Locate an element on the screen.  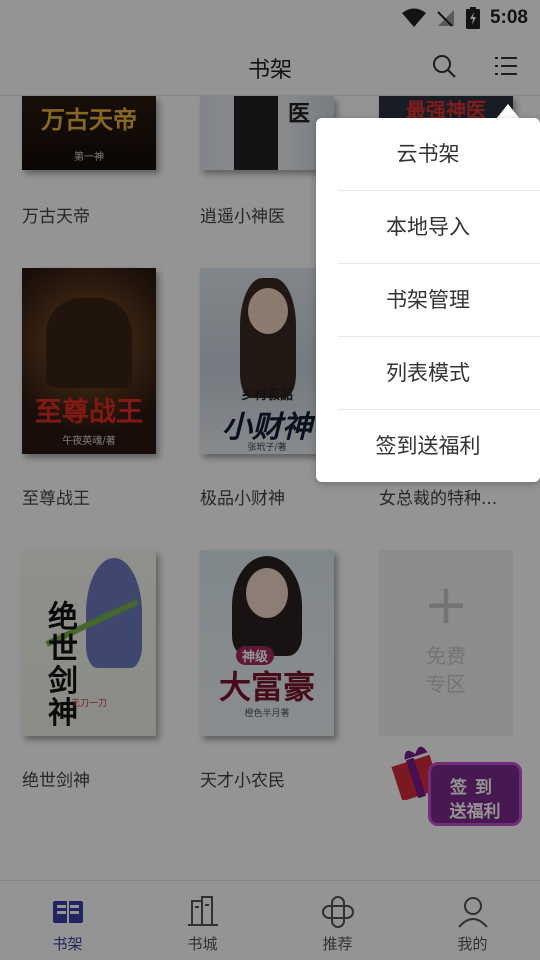
menu-item-shelf-manage: 书架管理 is located at coordinates (439, 300).